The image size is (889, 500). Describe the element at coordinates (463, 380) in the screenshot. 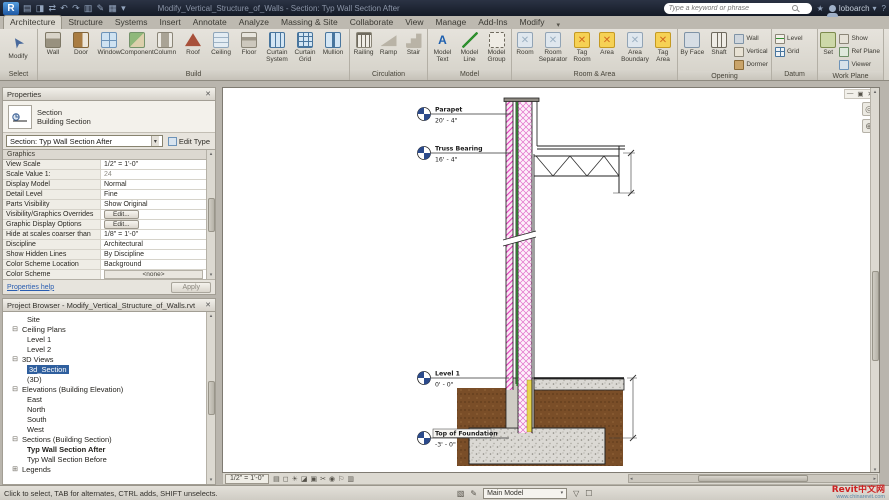

I see `level-marker-level1: Level 1 0' - 0"` at that location.